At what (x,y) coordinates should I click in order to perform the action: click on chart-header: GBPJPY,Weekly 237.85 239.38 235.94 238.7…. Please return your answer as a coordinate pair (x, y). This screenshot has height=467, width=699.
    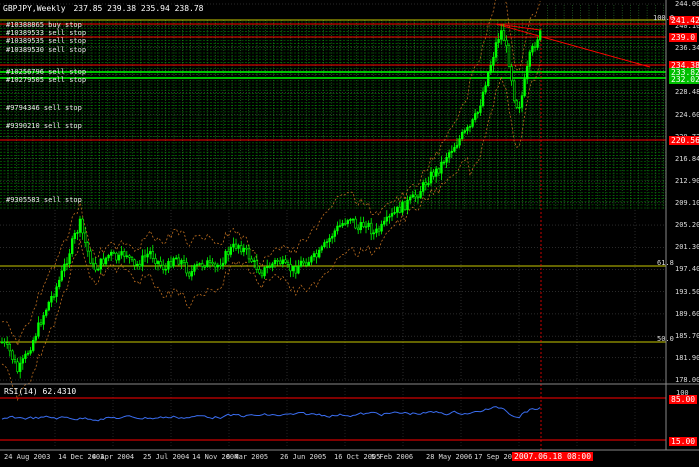
    Looking at the image, I should click on (103, 8).